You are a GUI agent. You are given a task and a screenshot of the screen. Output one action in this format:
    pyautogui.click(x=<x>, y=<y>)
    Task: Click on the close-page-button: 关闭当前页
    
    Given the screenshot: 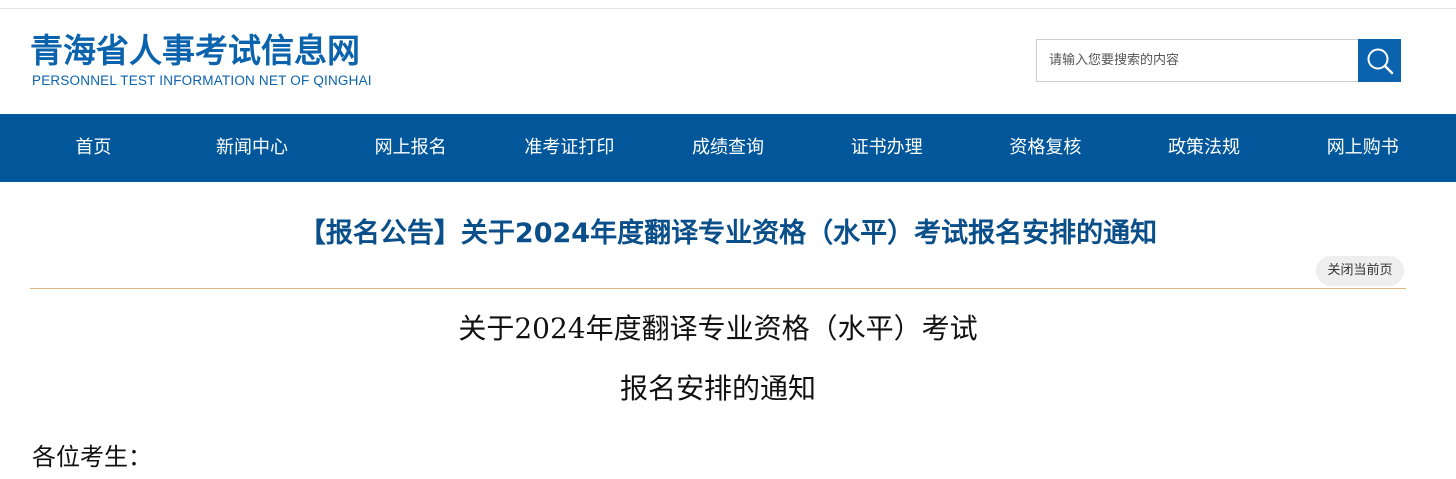 What is the action you would take?
    pyautogui.click(x=1360, y=271)
    